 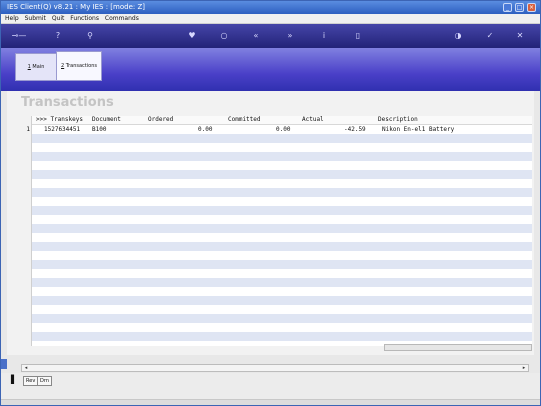 What do you see at coordinates (35, 18) in the screenshot?
I see `menu-submit: Submit` at bounding box center [35, 18].